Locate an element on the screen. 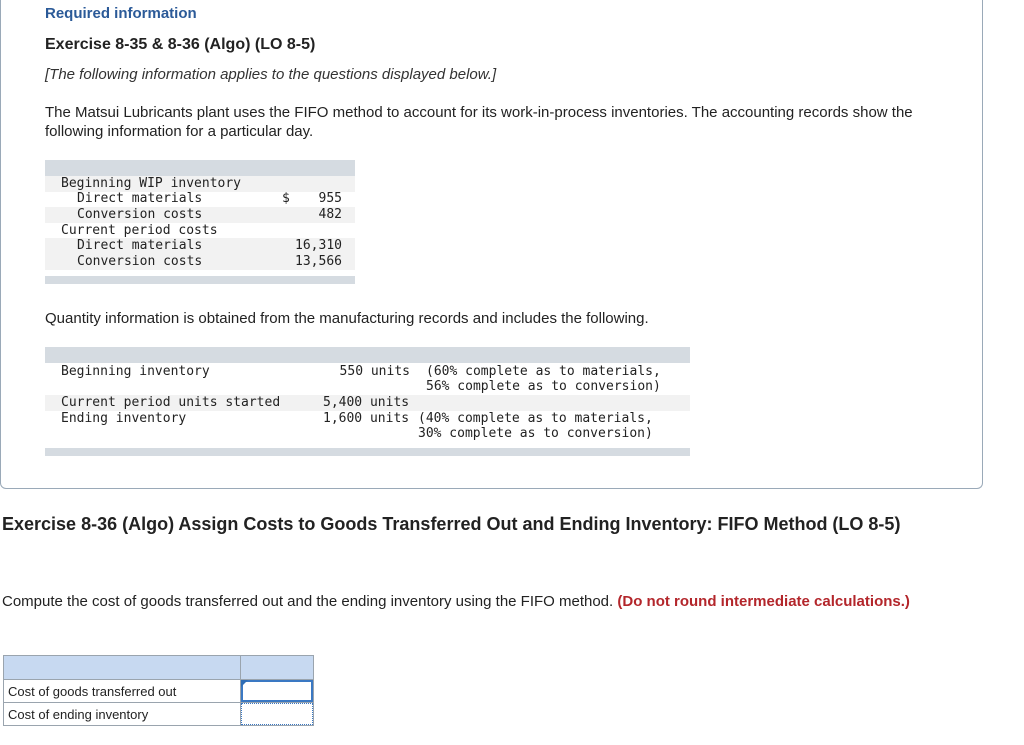  cost-row-label: Beginning WIP inventory is located at coordinates (151, 183).